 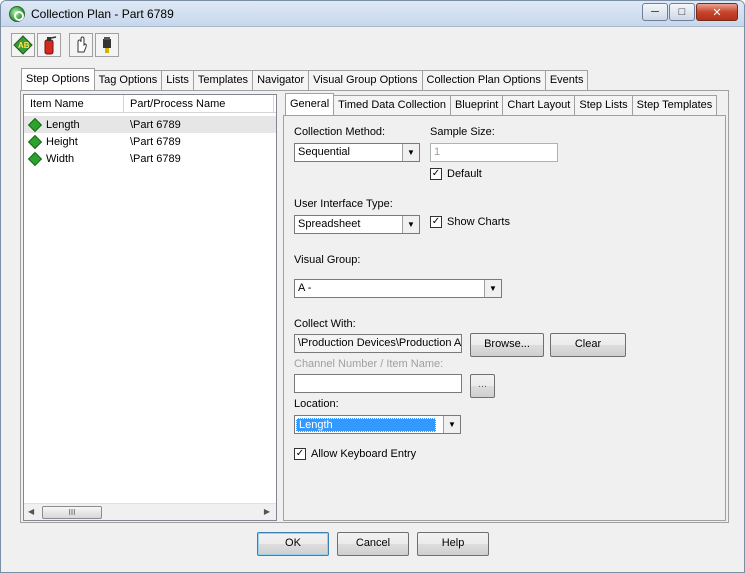 I want to click on tab-tag-options: Tag Options, so click(x=128, y=80).